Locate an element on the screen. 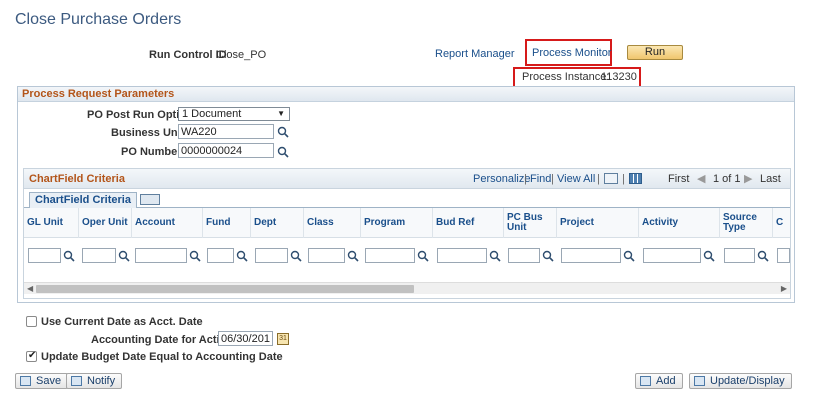 Image resolution: width=814 pixels, height=411 pixels. bud-ref-lookup-icon is located at coordinates (495, 256).